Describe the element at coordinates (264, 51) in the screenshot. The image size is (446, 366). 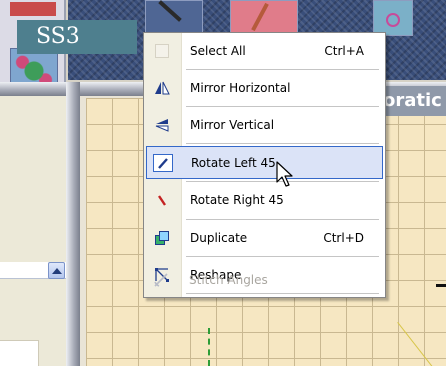
I see `menu-item-select-all: Select All Ctrl+A` at that location.